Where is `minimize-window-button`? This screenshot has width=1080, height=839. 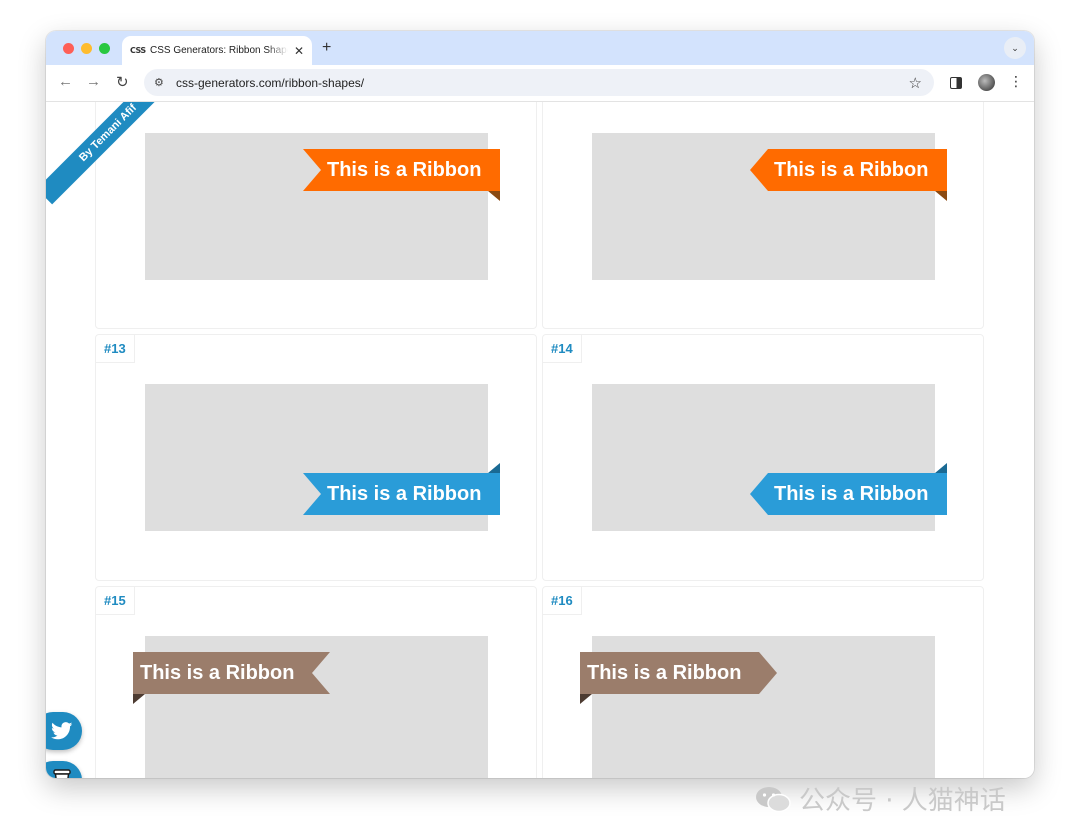 minimize-window-button is located at coordinates (86, 48).